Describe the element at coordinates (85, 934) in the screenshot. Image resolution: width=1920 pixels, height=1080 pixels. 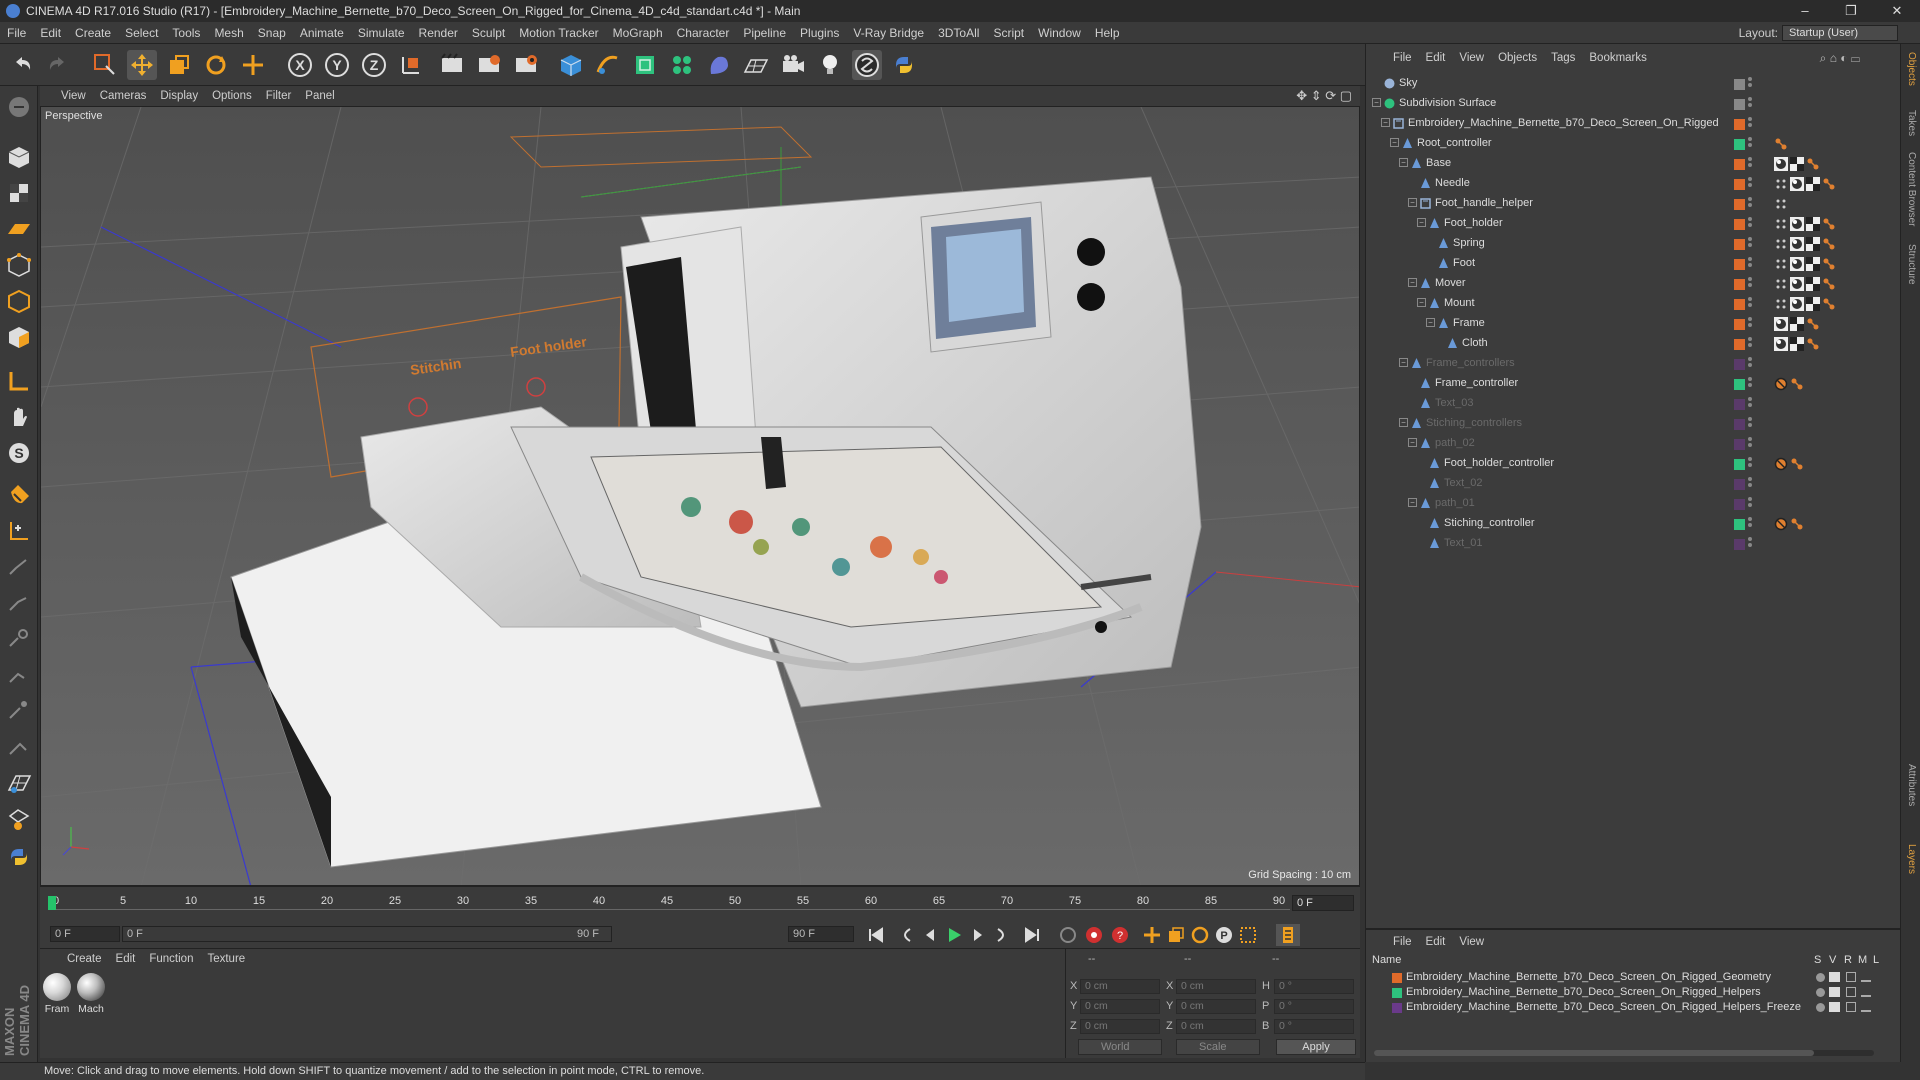
I see `start-frame-field: 0 F` at that location.